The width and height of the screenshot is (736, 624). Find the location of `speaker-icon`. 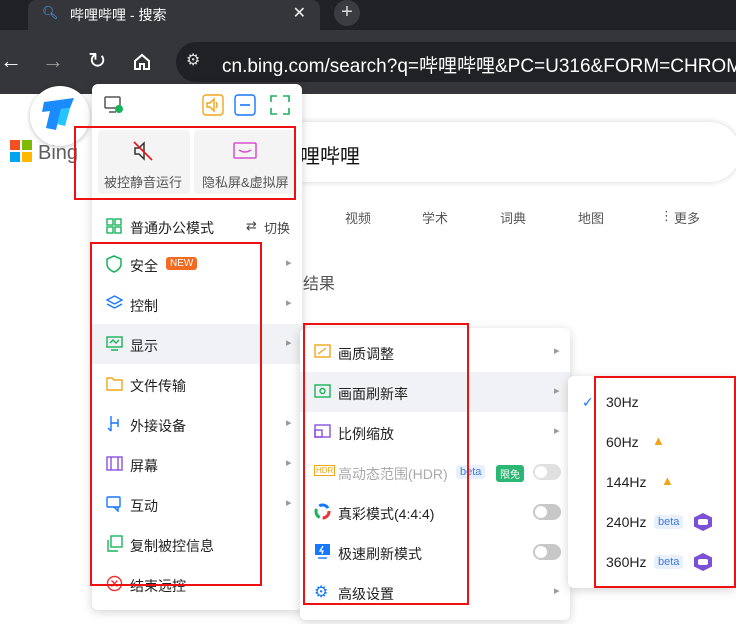

speaker-icon is located at coordinates (213, 105).